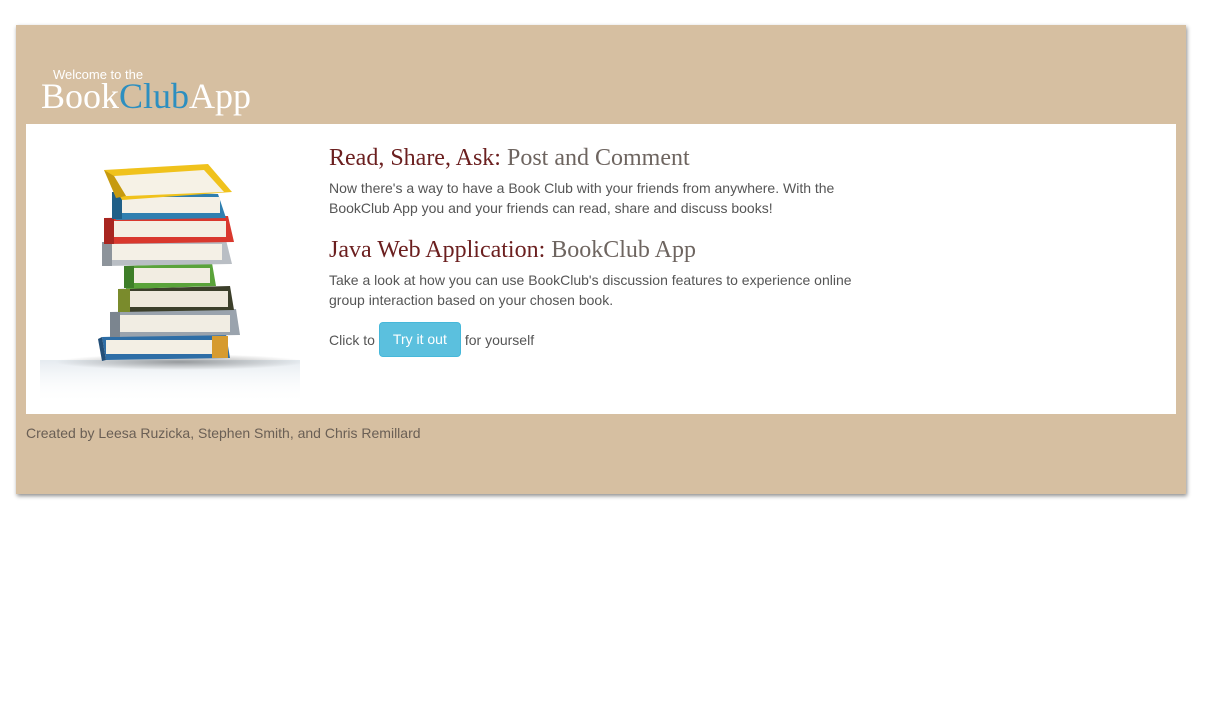 This screenshot has height=709, width=1205. Describe the element at coordinates (415, 158) in the screenshot. I see `heading-lead: Read, Share, Ask:` at that location.